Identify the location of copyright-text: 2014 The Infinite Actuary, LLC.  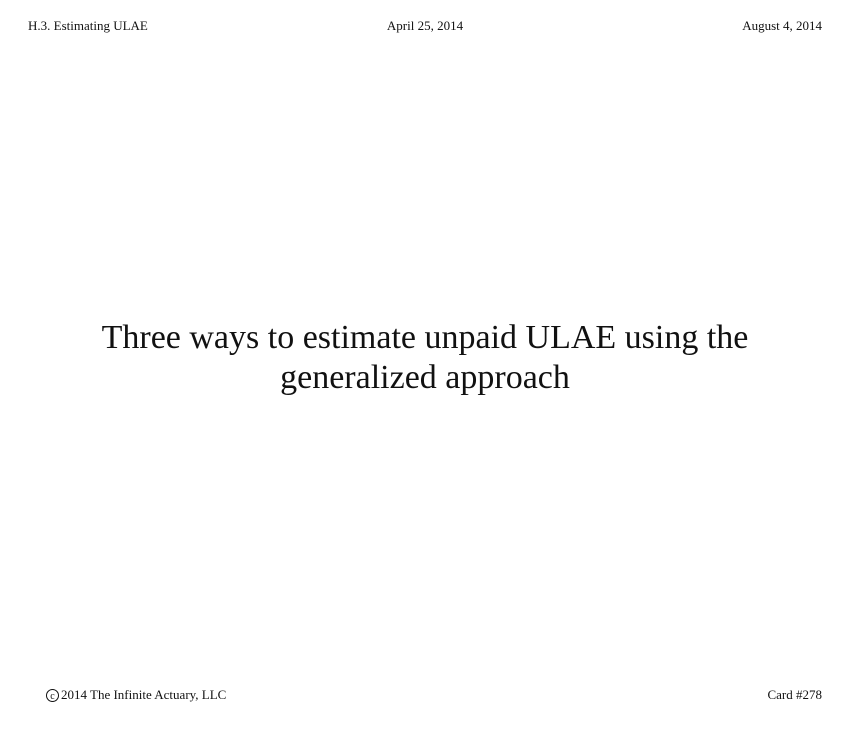
(144, 694).